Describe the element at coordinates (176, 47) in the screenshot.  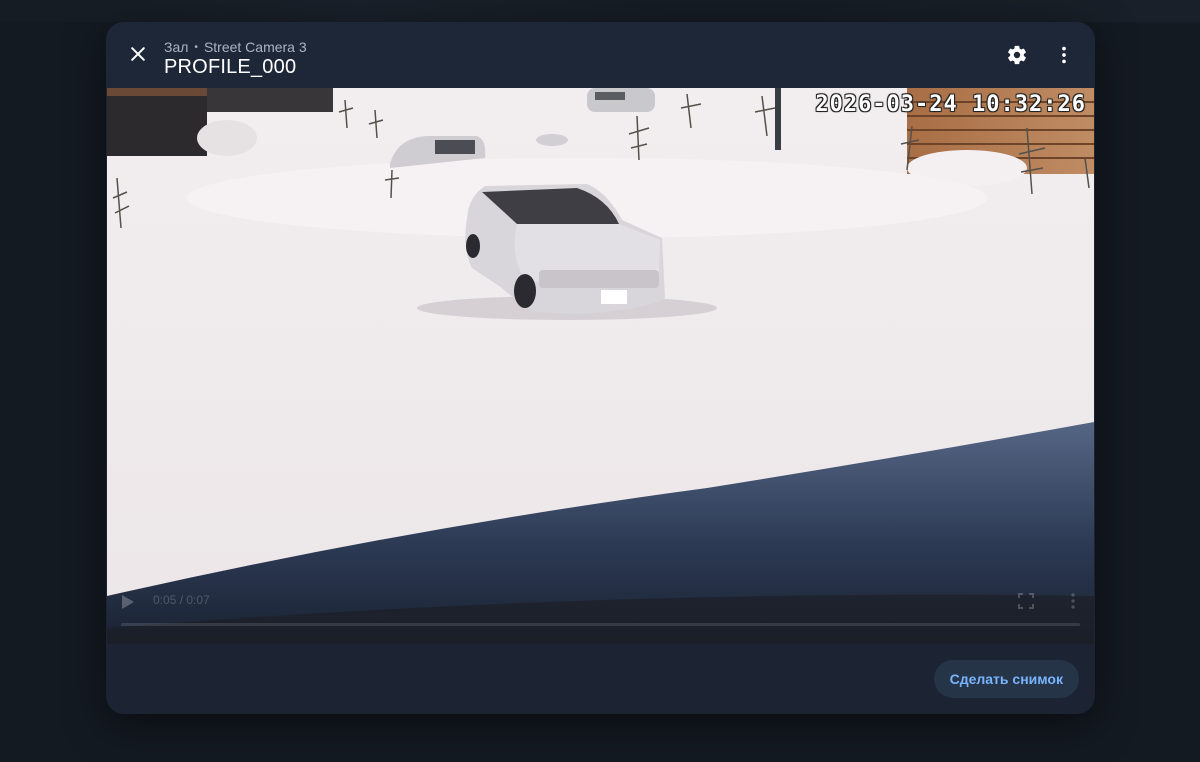
I see `breadcrumb-area: Зал` at that location.